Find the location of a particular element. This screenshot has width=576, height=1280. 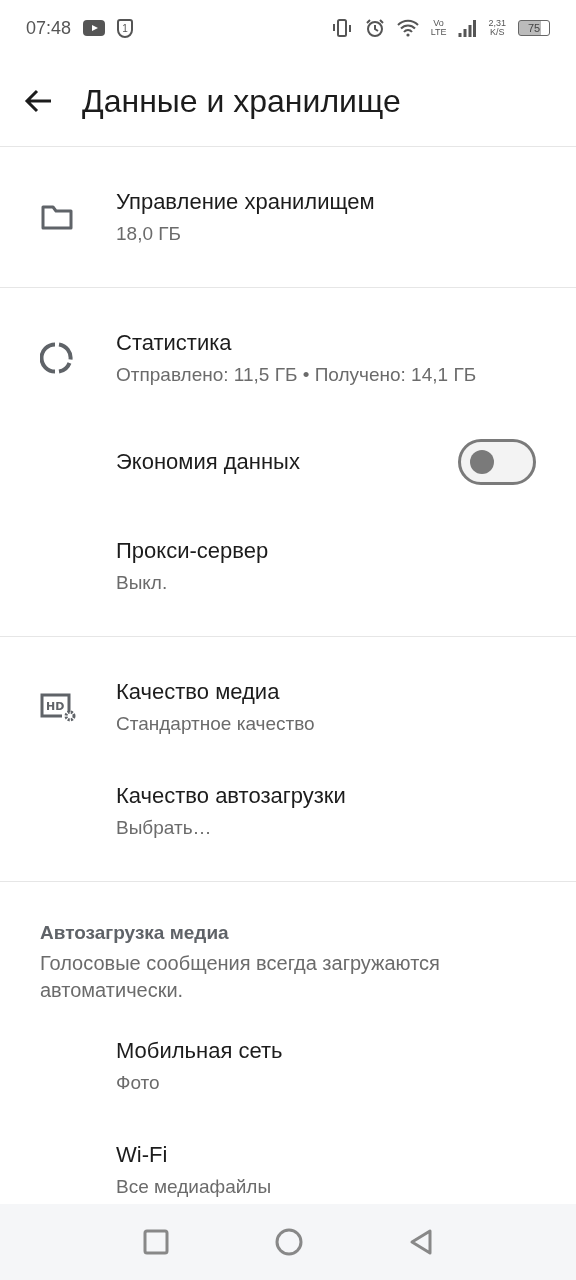

wifi-icon is located at coordinates (407, 28).